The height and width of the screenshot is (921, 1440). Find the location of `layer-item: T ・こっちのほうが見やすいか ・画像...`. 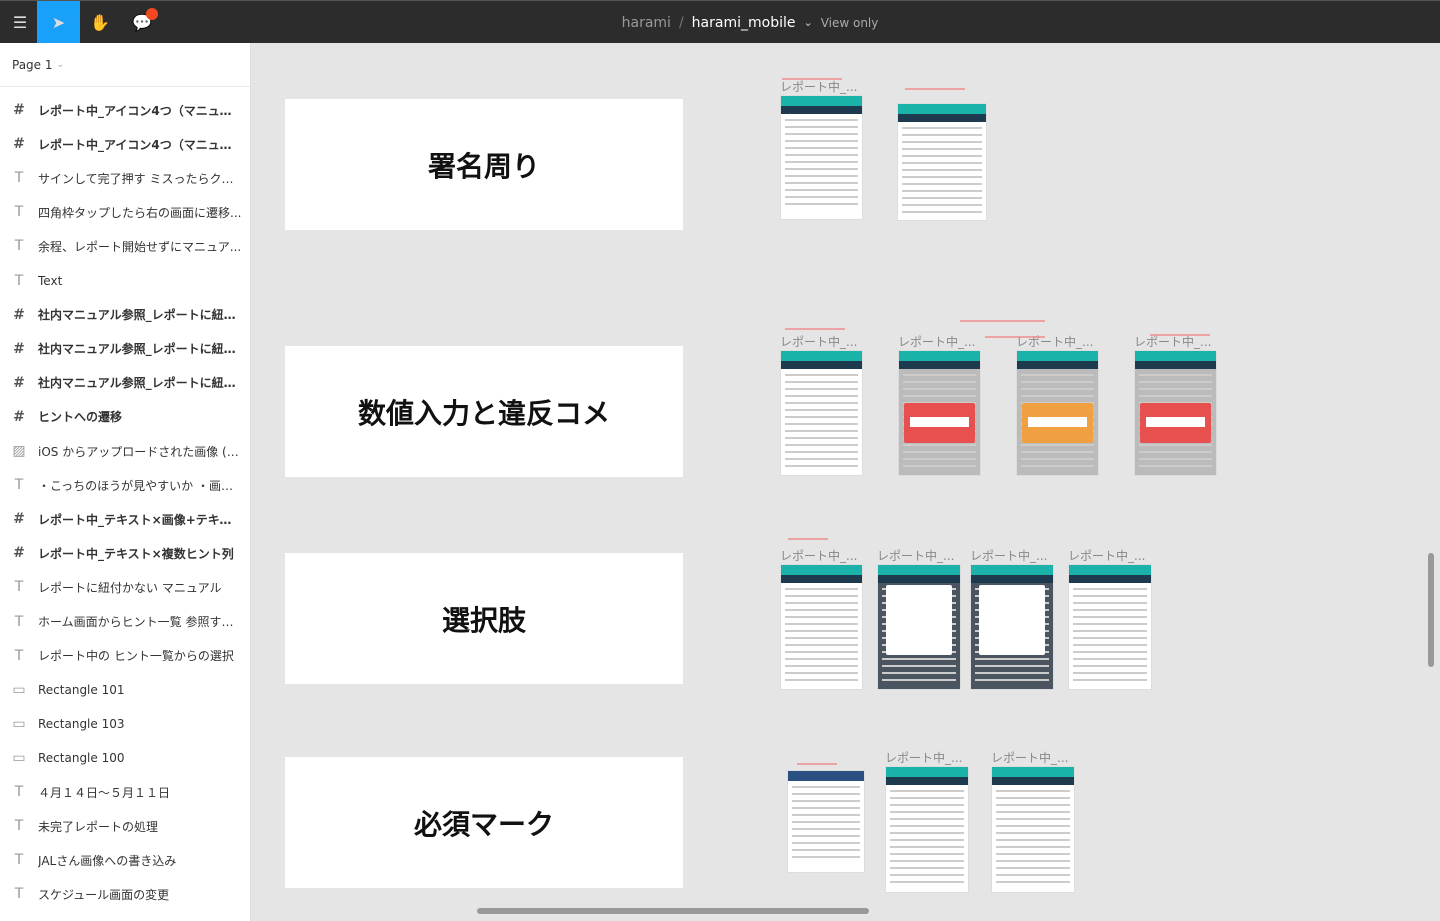

layer-item: T ・こっちのほうが見やすいか ・画像... is located at coordinates (125, 485).